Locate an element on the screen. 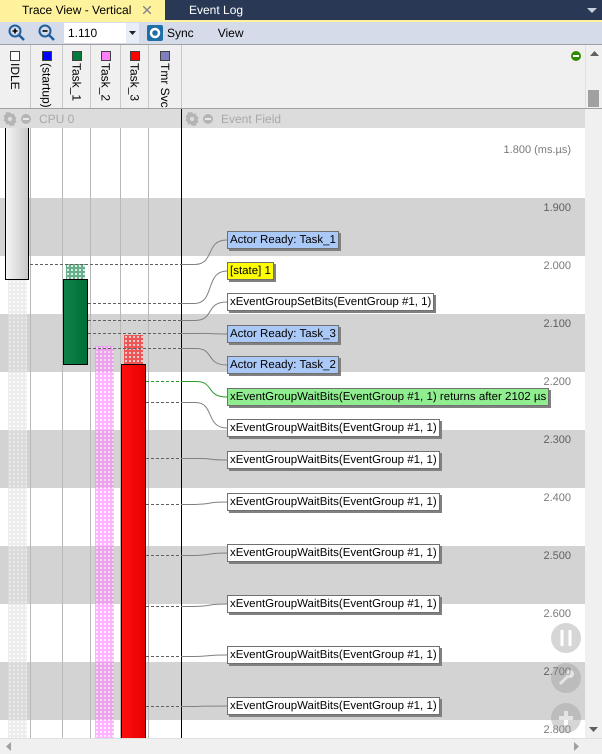 The image size is (602, 754). time-label: 2.100 is located at coordinates (557, 324).